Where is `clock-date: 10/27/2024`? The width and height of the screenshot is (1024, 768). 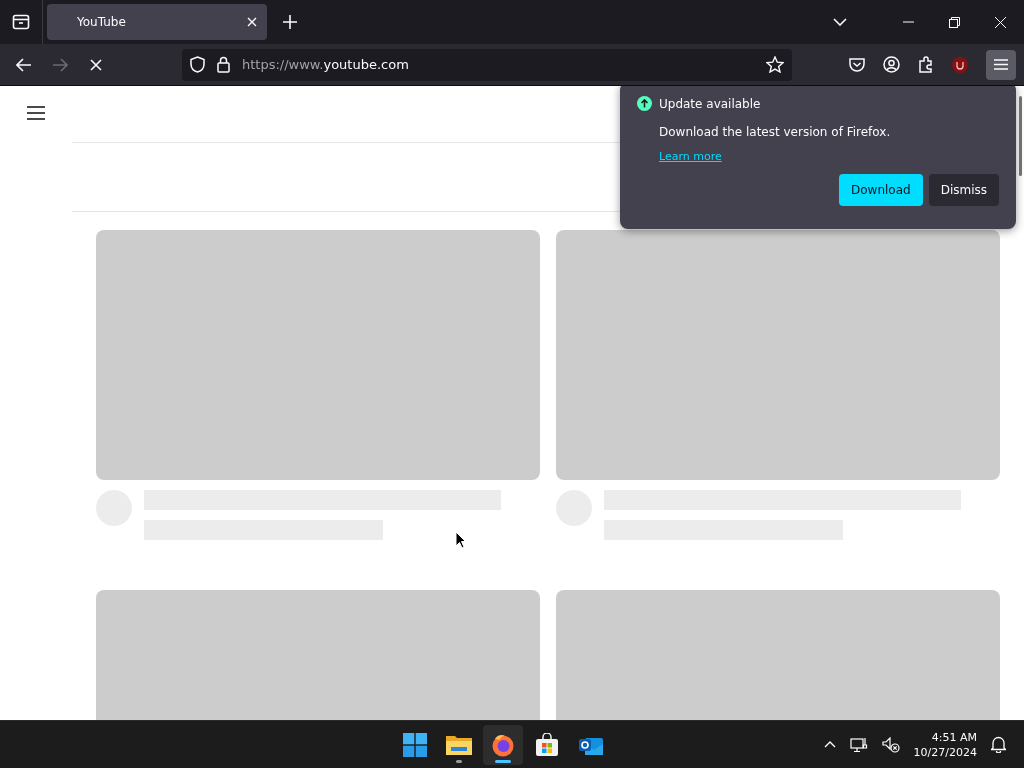
clock-date: 10/27/2024 is located at coordinates (945, 752).